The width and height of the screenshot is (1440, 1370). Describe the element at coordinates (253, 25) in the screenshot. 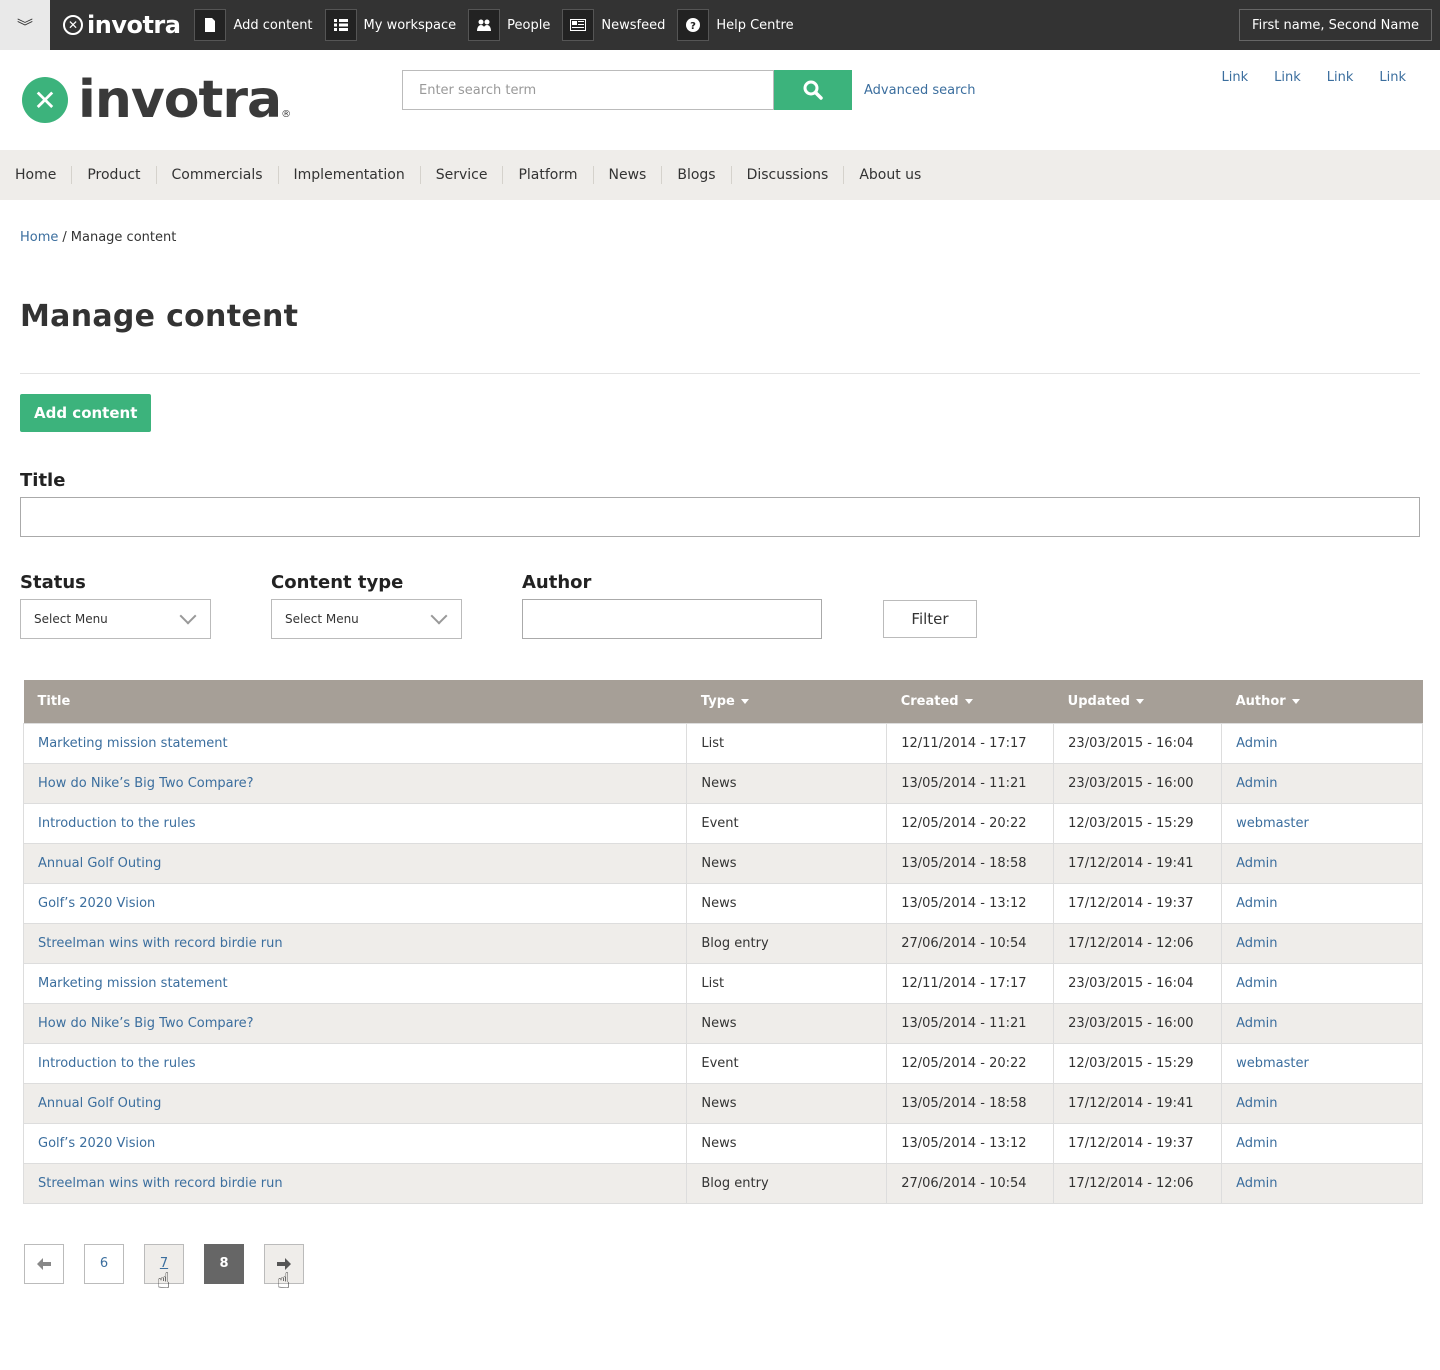

I see `toolbar-add-content: Add content` at that location.